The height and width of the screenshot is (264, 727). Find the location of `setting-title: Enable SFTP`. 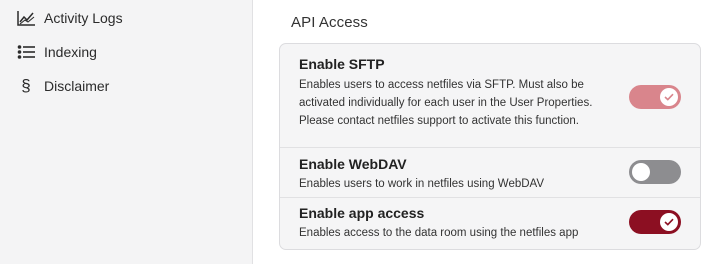

setting-title: Enable SFTP is located at coordinates (342, 64).